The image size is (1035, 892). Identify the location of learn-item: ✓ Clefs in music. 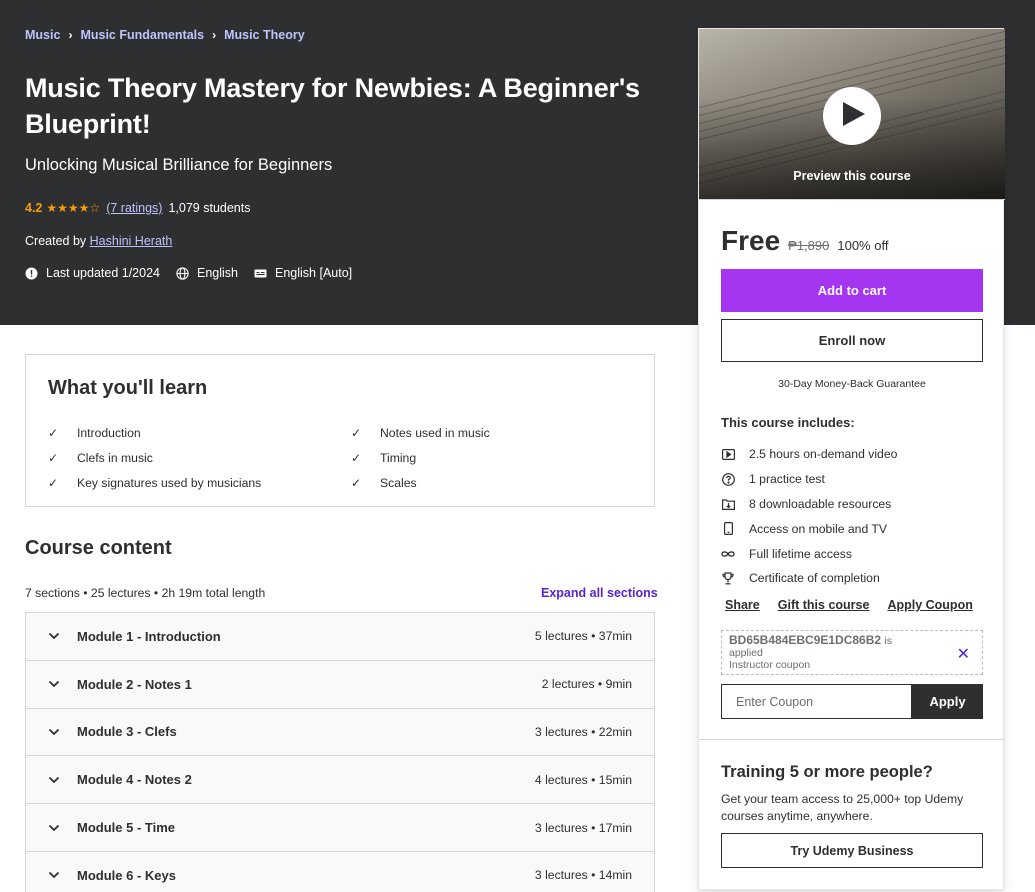
(199, 458).